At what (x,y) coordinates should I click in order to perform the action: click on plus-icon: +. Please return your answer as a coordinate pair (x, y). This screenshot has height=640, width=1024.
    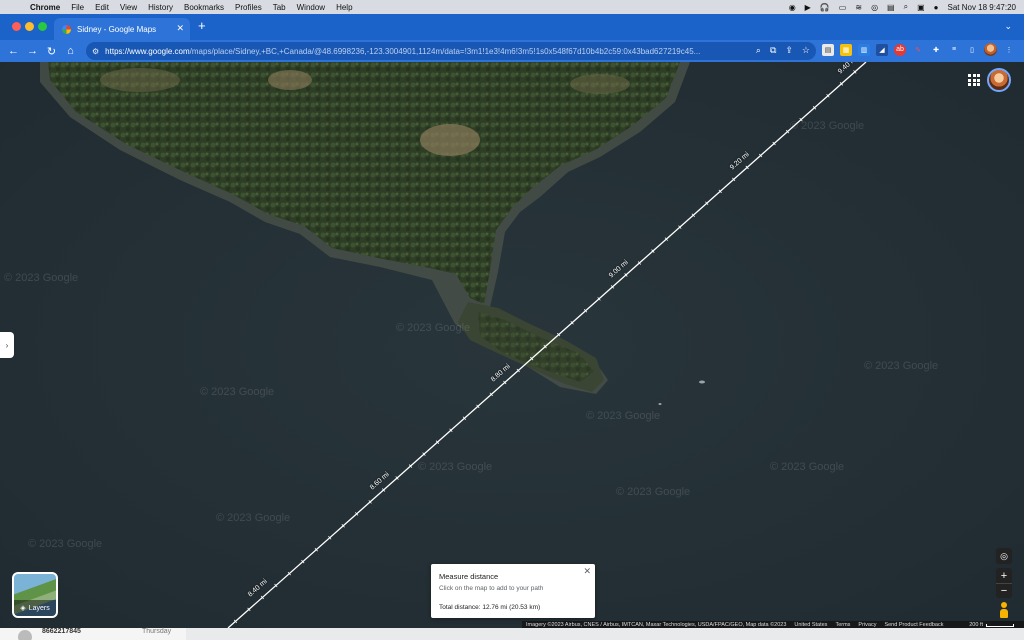
    Looking at the image, I should click on (1004, 575).